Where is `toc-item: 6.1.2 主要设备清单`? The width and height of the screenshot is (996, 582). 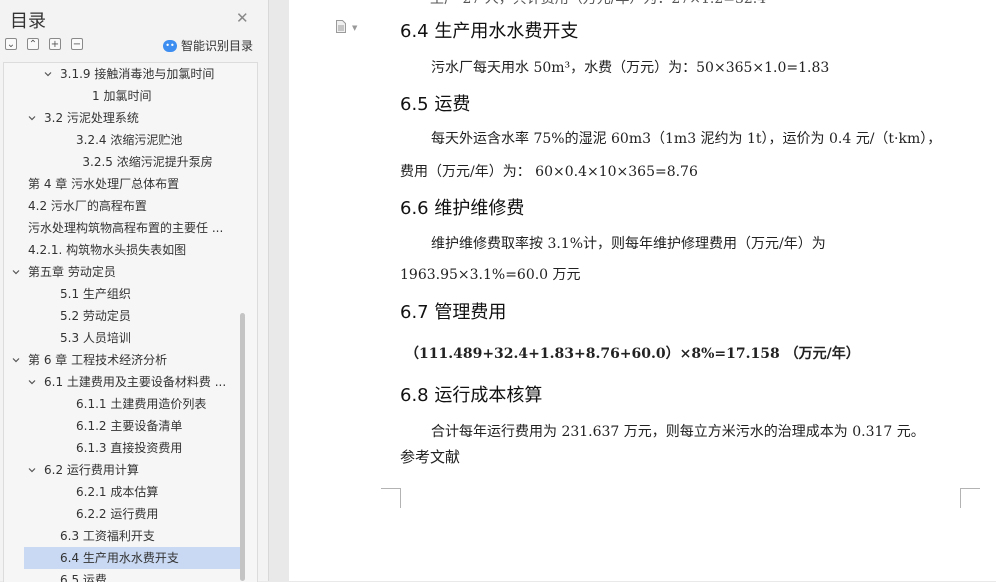 toc-item: 6.1.2 主要设备清单 is located at coordinates (122, 426).